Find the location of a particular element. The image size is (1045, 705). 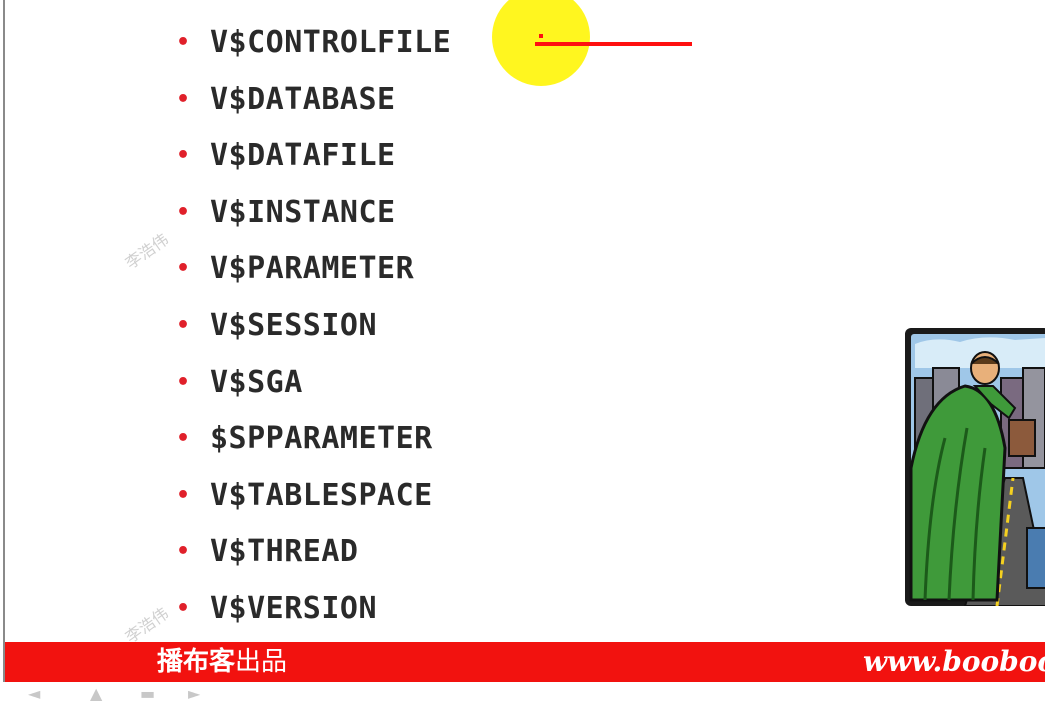

list-item-label: V$DATABASE is located at coordinates (303, 99).